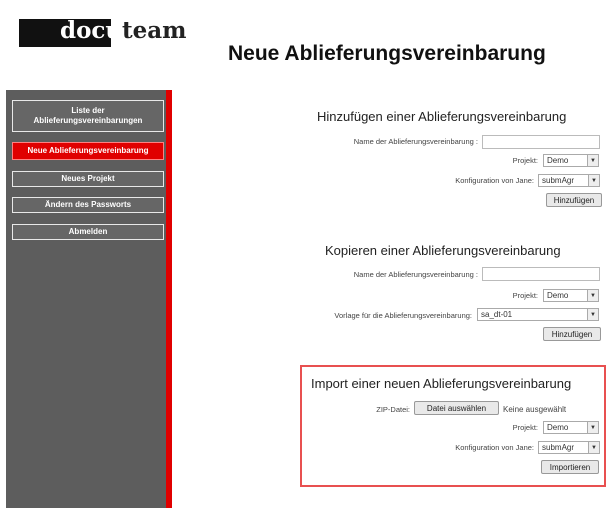 This screenshot has height=508, width=608. I want to click on sidebar-item-passwort: Ändern des Passworts, so click(88, 205).